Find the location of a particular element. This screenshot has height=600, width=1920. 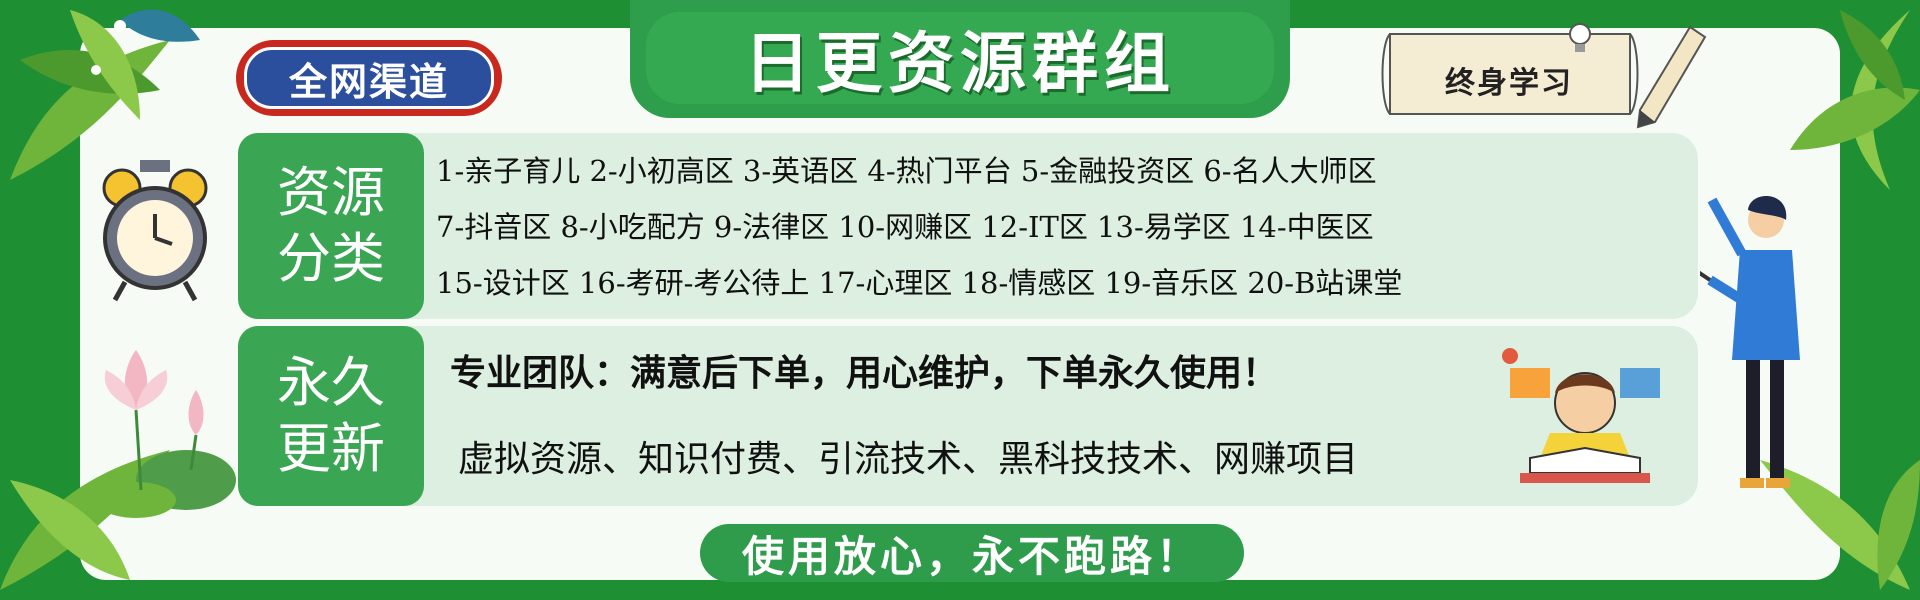

resource-types-text: 虚拟资源、知识付费、引流技术、黑科技技术、网赚项目 is located at coordinates (908, 459).